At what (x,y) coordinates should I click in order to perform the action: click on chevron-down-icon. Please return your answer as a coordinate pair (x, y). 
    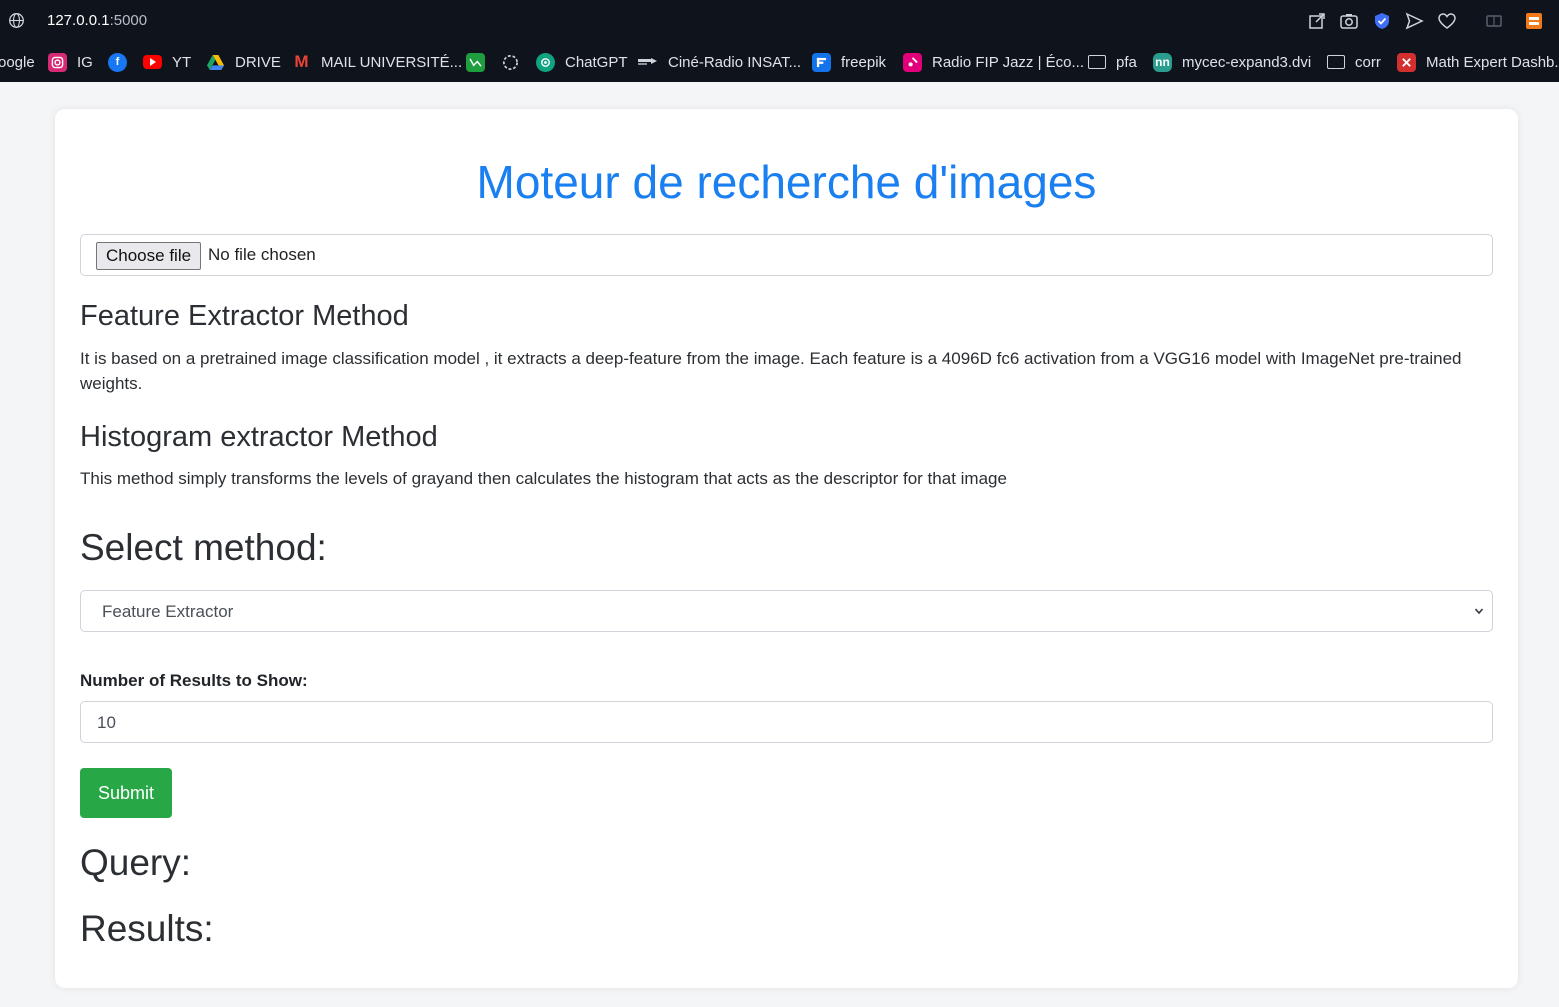
    Looking at the image, I should click on (1479, 611).